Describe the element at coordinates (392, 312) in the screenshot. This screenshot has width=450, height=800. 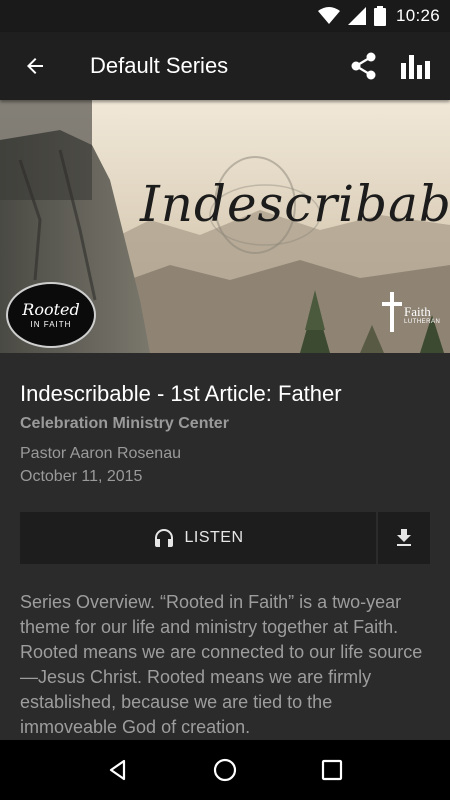
I see `cross-icon` at that location.